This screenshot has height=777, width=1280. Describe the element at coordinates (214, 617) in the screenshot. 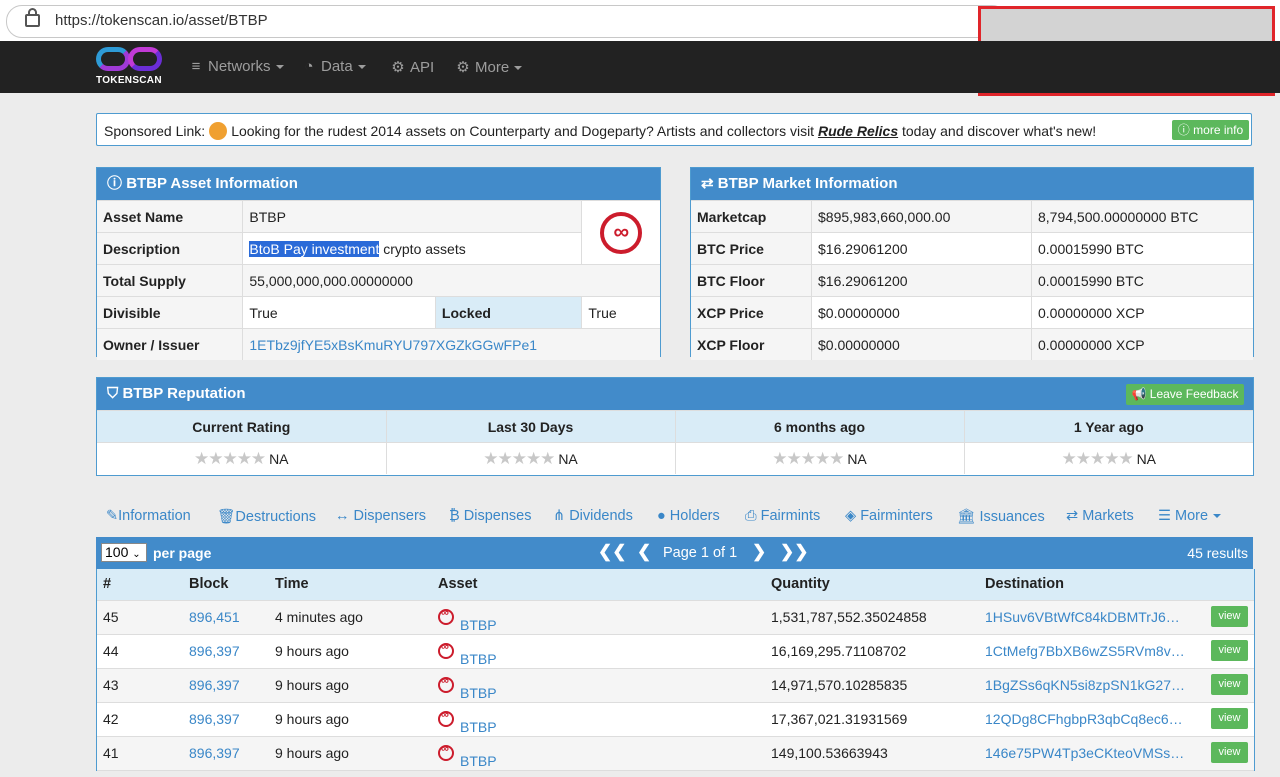

I see `block-link: 896,451` at that location.